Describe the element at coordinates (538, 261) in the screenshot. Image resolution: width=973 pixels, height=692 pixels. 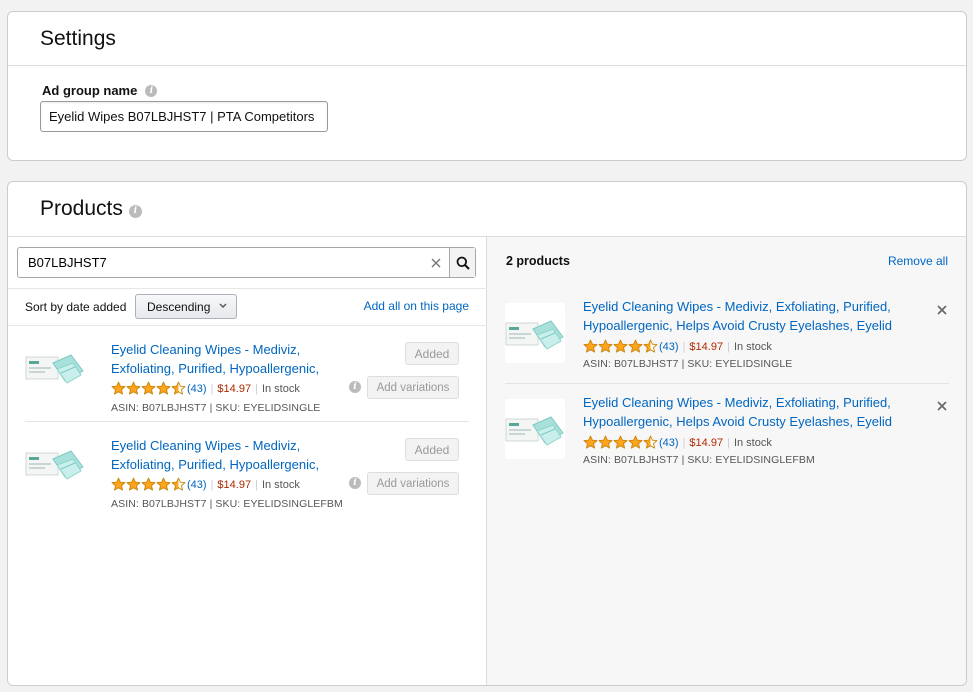
I see `selected-products-count: 2 products` at that location.